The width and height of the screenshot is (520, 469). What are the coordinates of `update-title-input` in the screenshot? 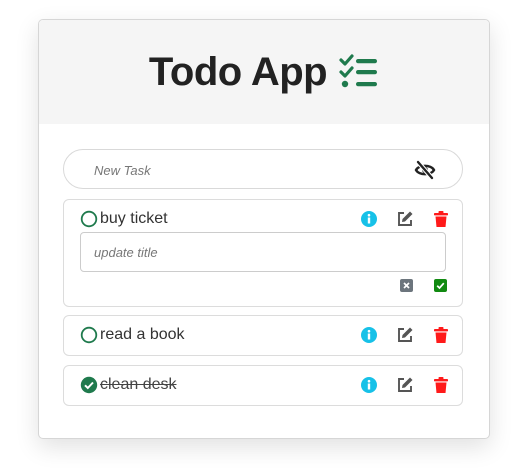 It's located at (263, 252).